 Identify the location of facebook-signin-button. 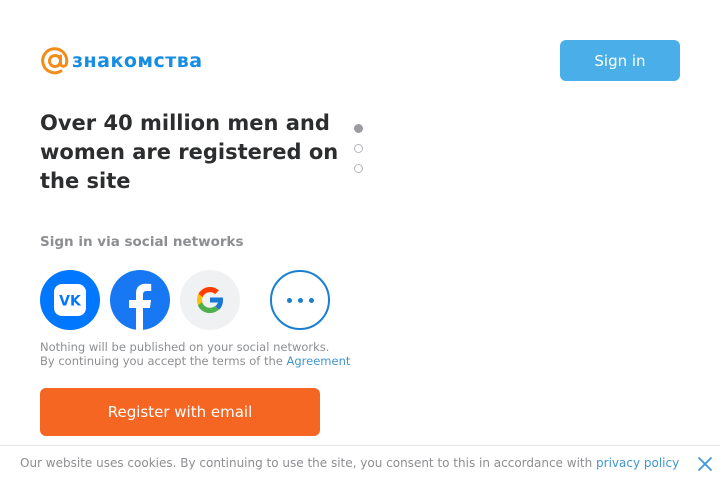
(140, 300).